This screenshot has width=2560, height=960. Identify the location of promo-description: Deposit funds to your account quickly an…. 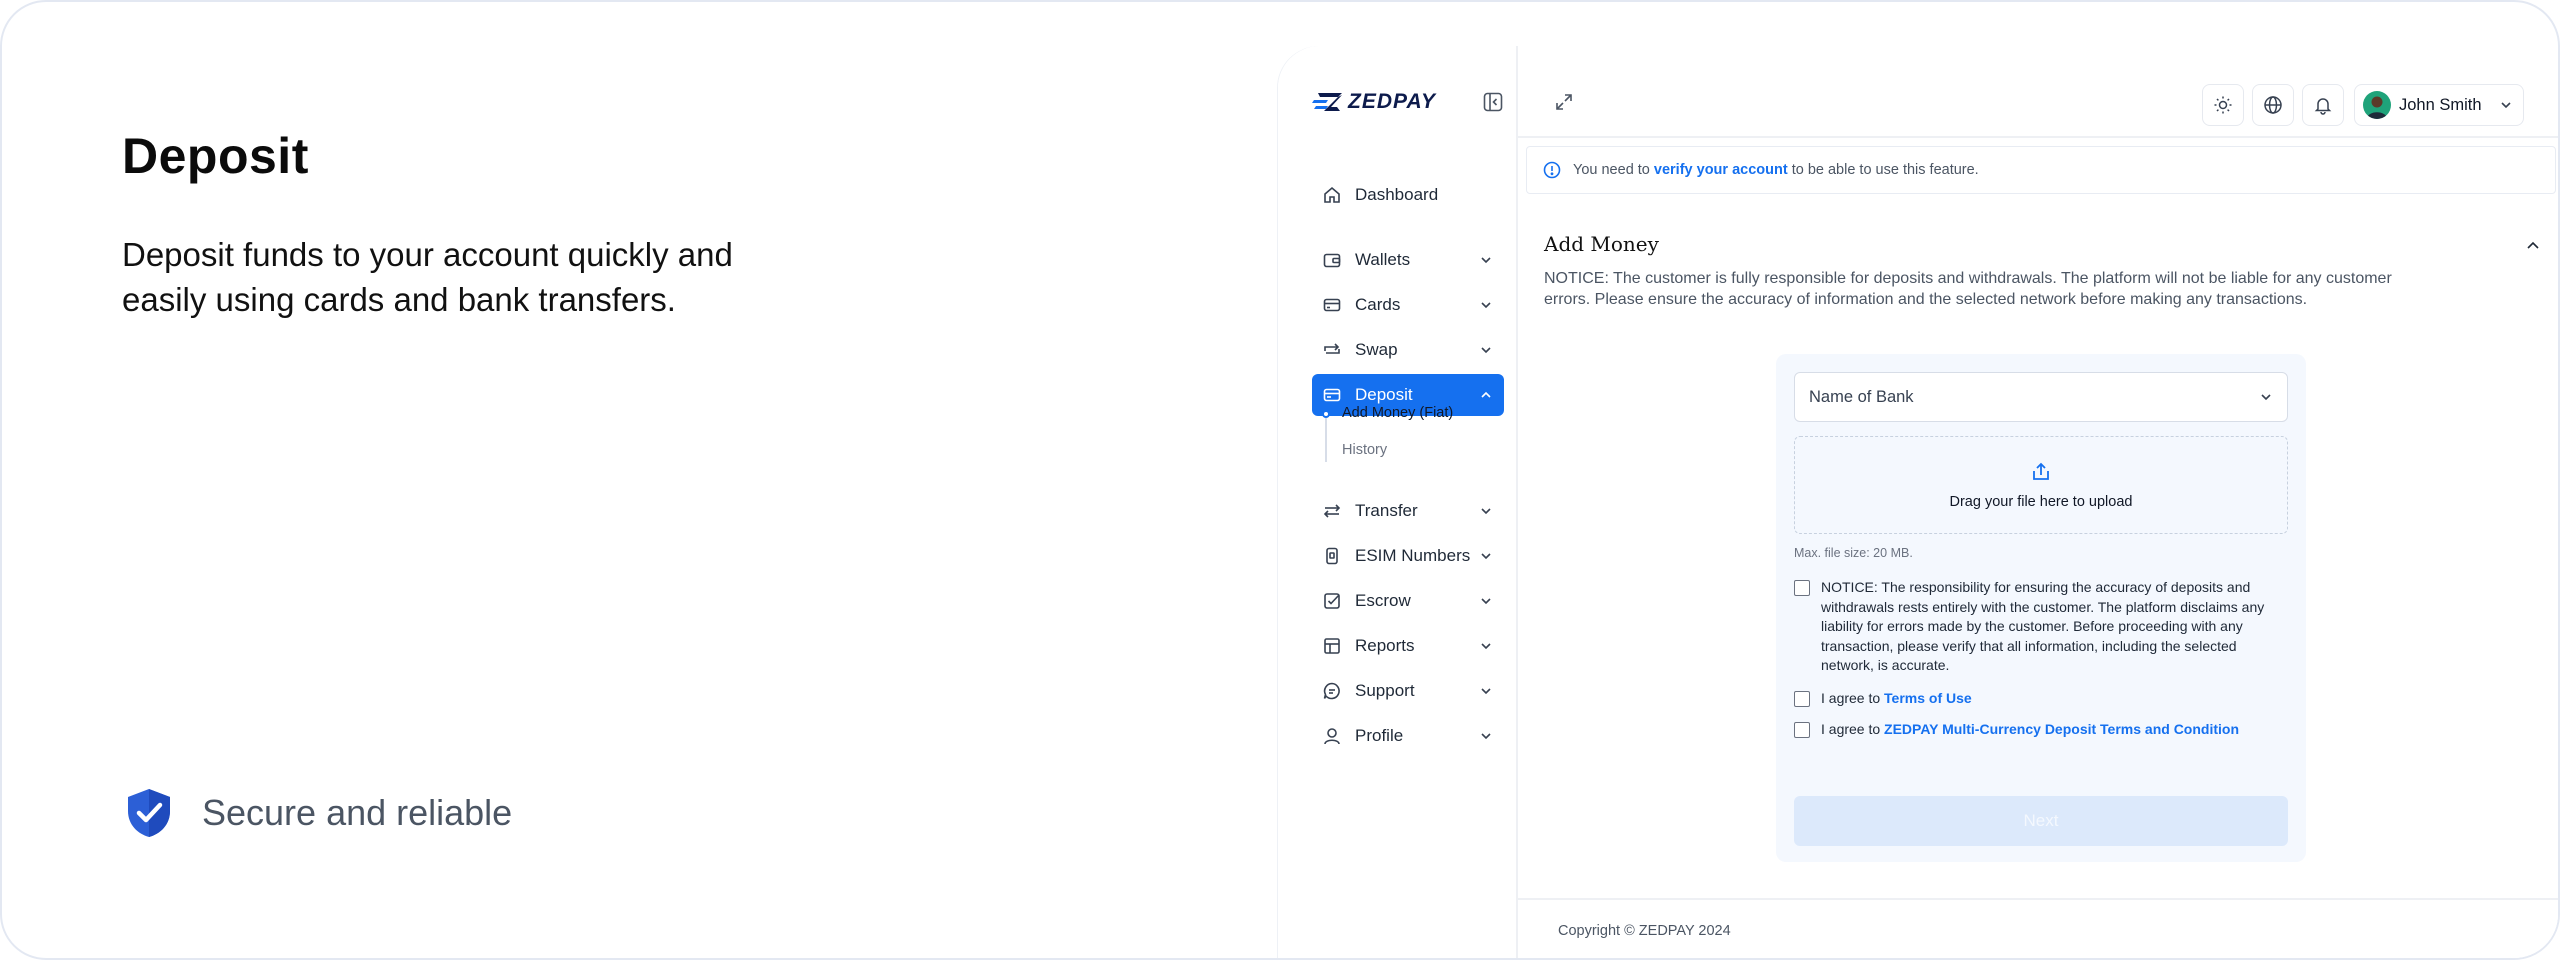
(427, 277).